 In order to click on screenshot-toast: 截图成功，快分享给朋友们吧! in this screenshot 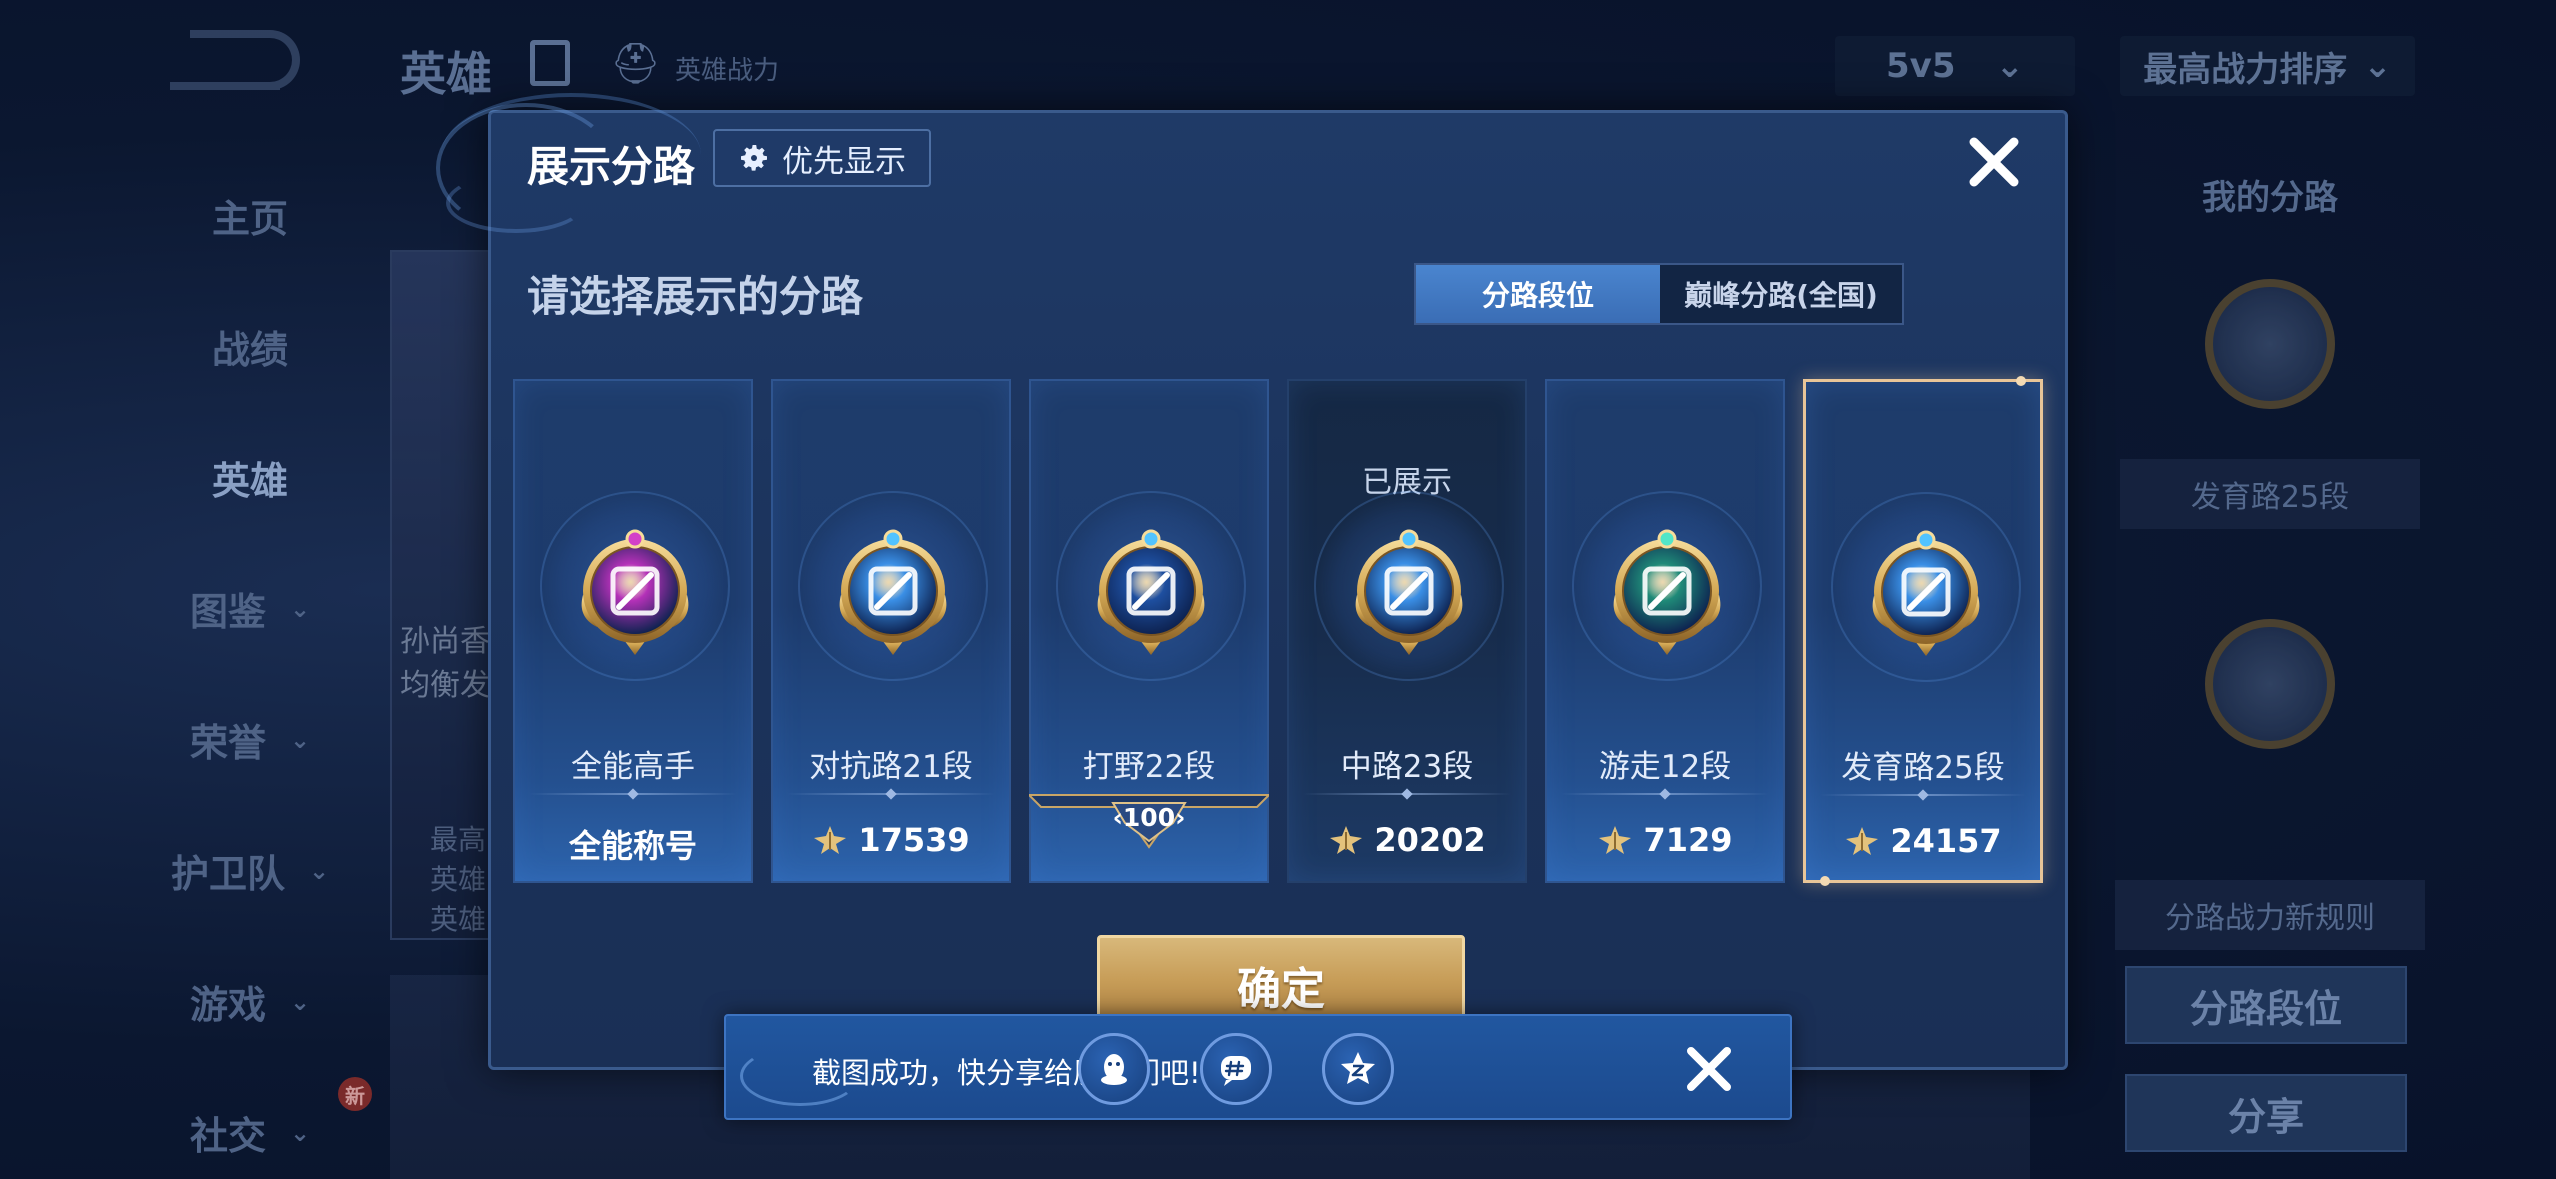, I will do `click(1258, 1067)`.